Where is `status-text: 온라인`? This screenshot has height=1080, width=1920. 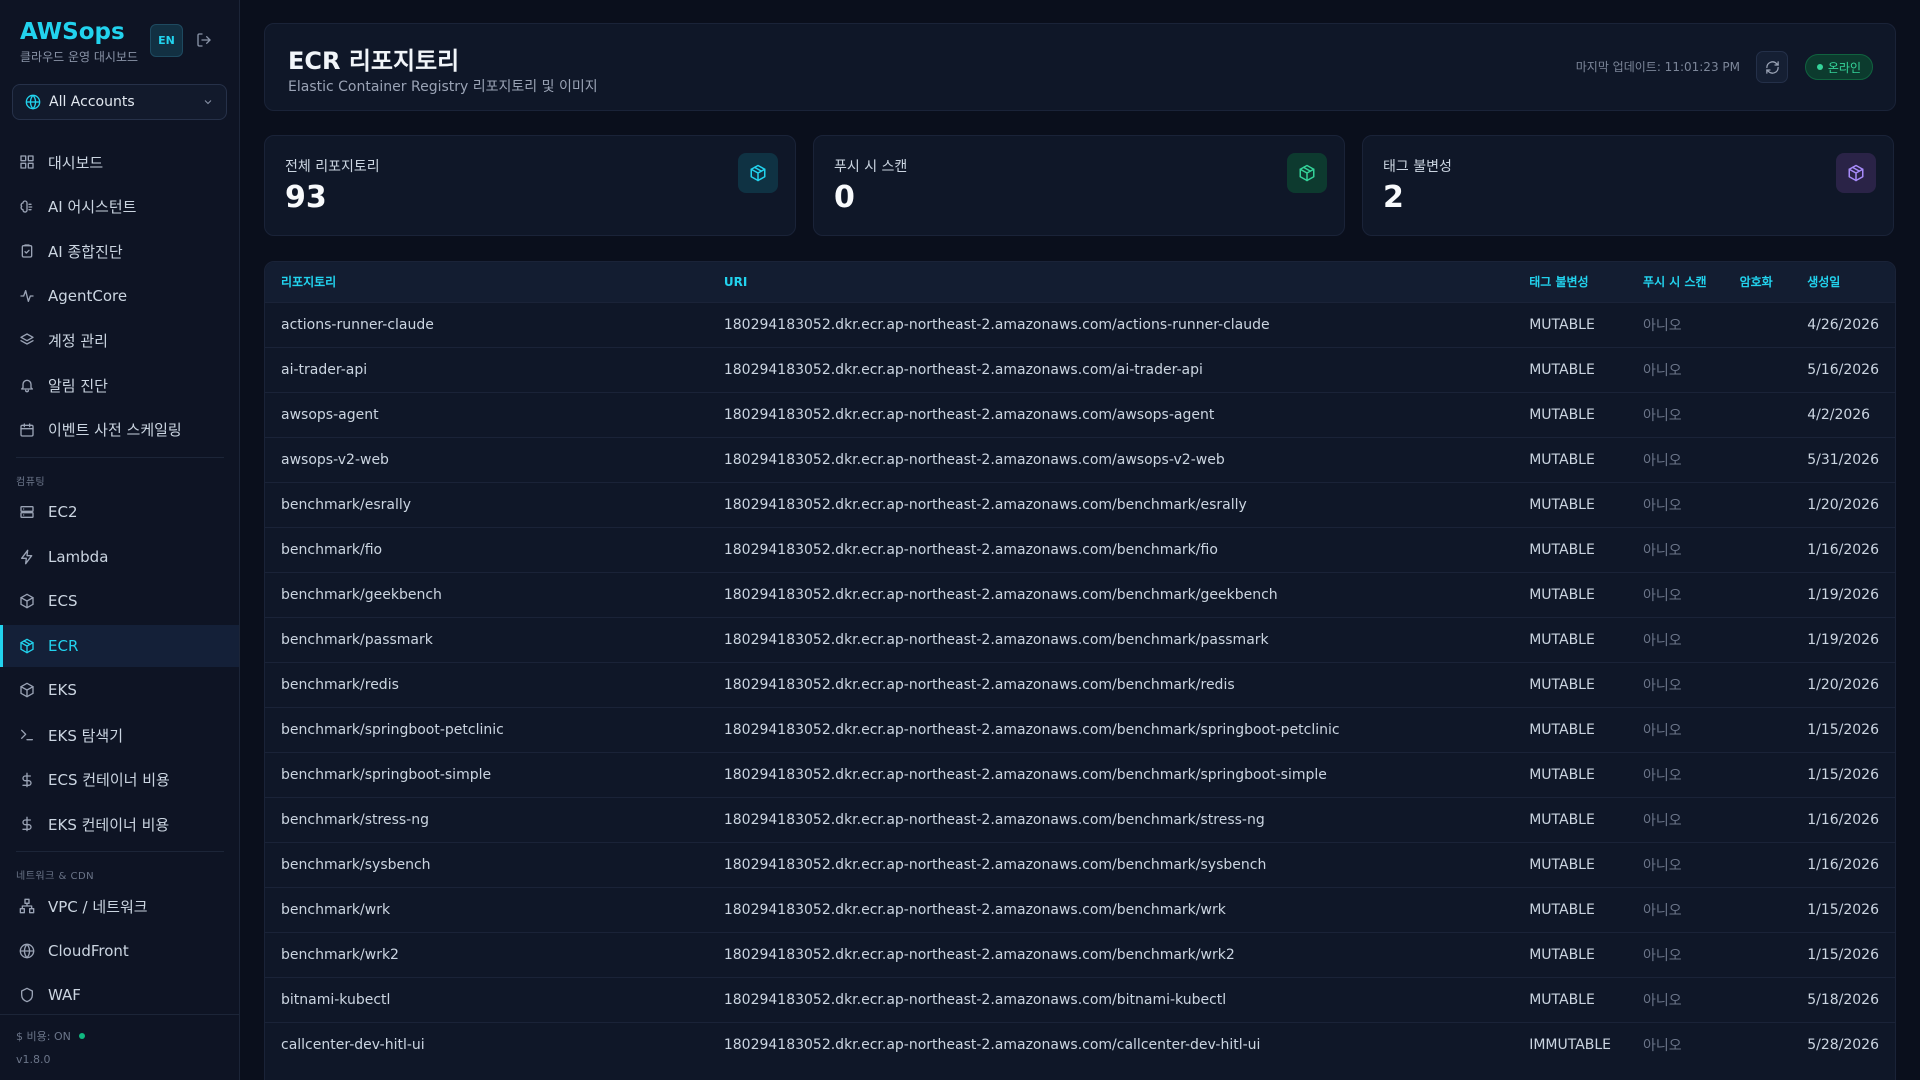
status-text: 온라인 is located at coordinates (1844, 67).